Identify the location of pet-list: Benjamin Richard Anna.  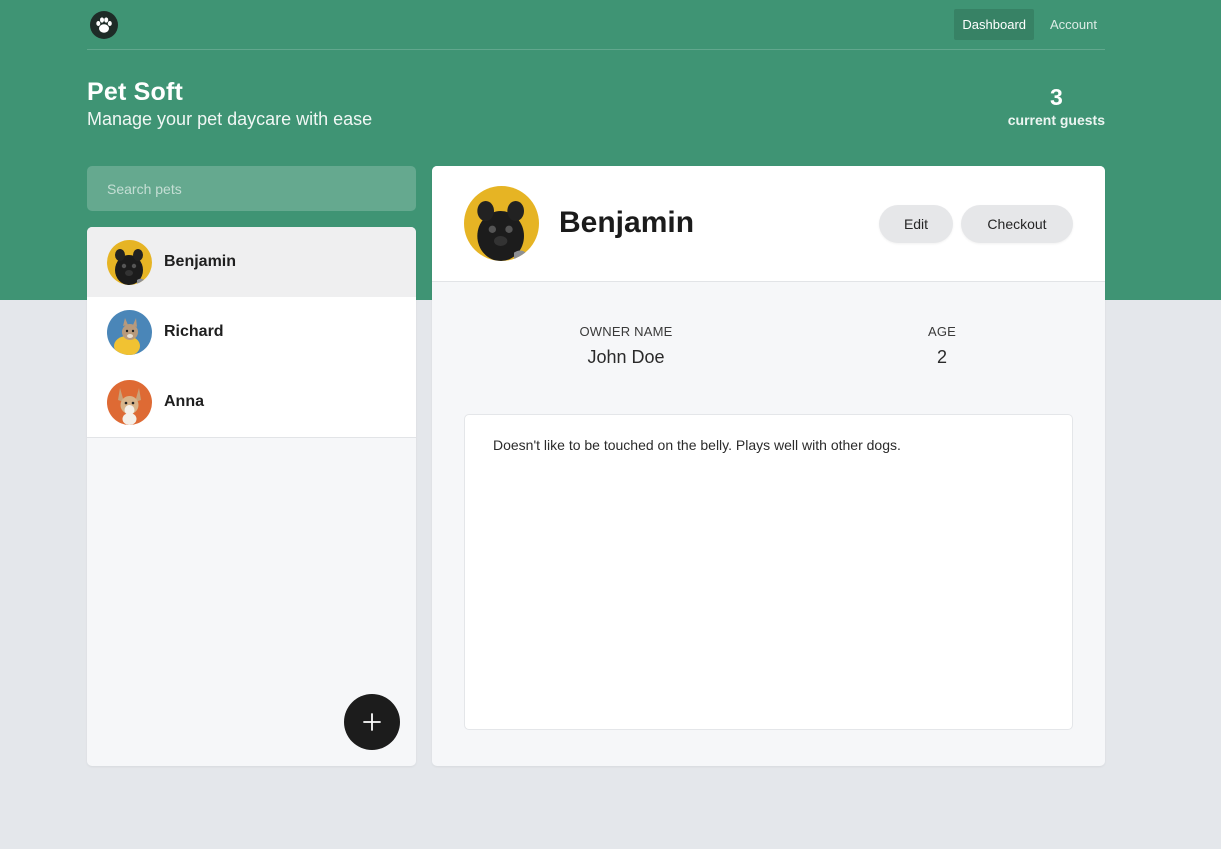
(251, 332).